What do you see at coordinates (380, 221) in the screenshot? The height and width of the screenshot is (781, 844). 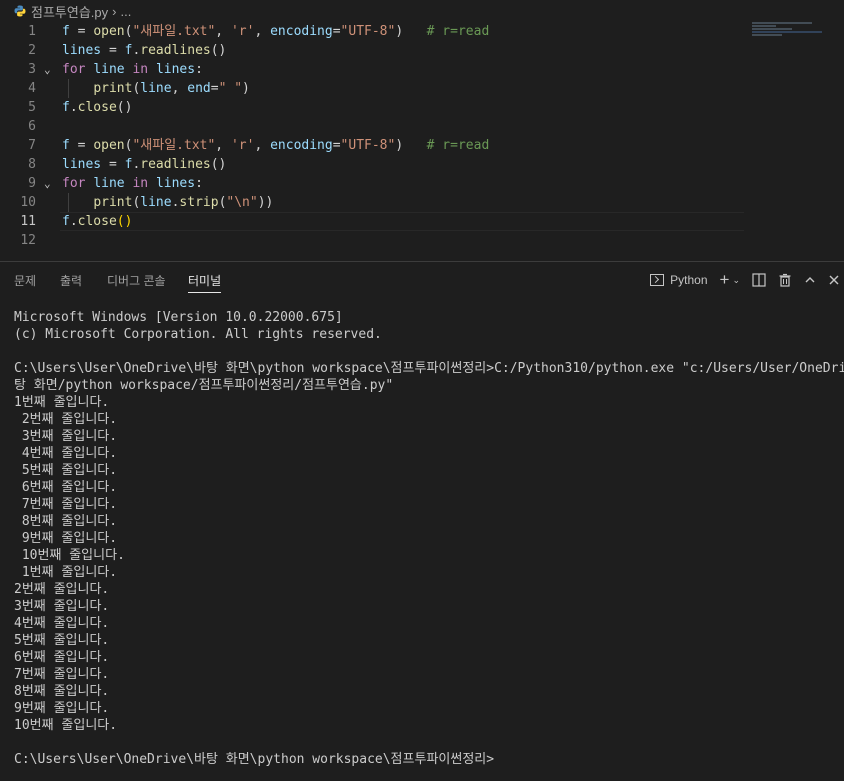 I see `code-line: 11 f.close()` at bounding box center [380, 221].